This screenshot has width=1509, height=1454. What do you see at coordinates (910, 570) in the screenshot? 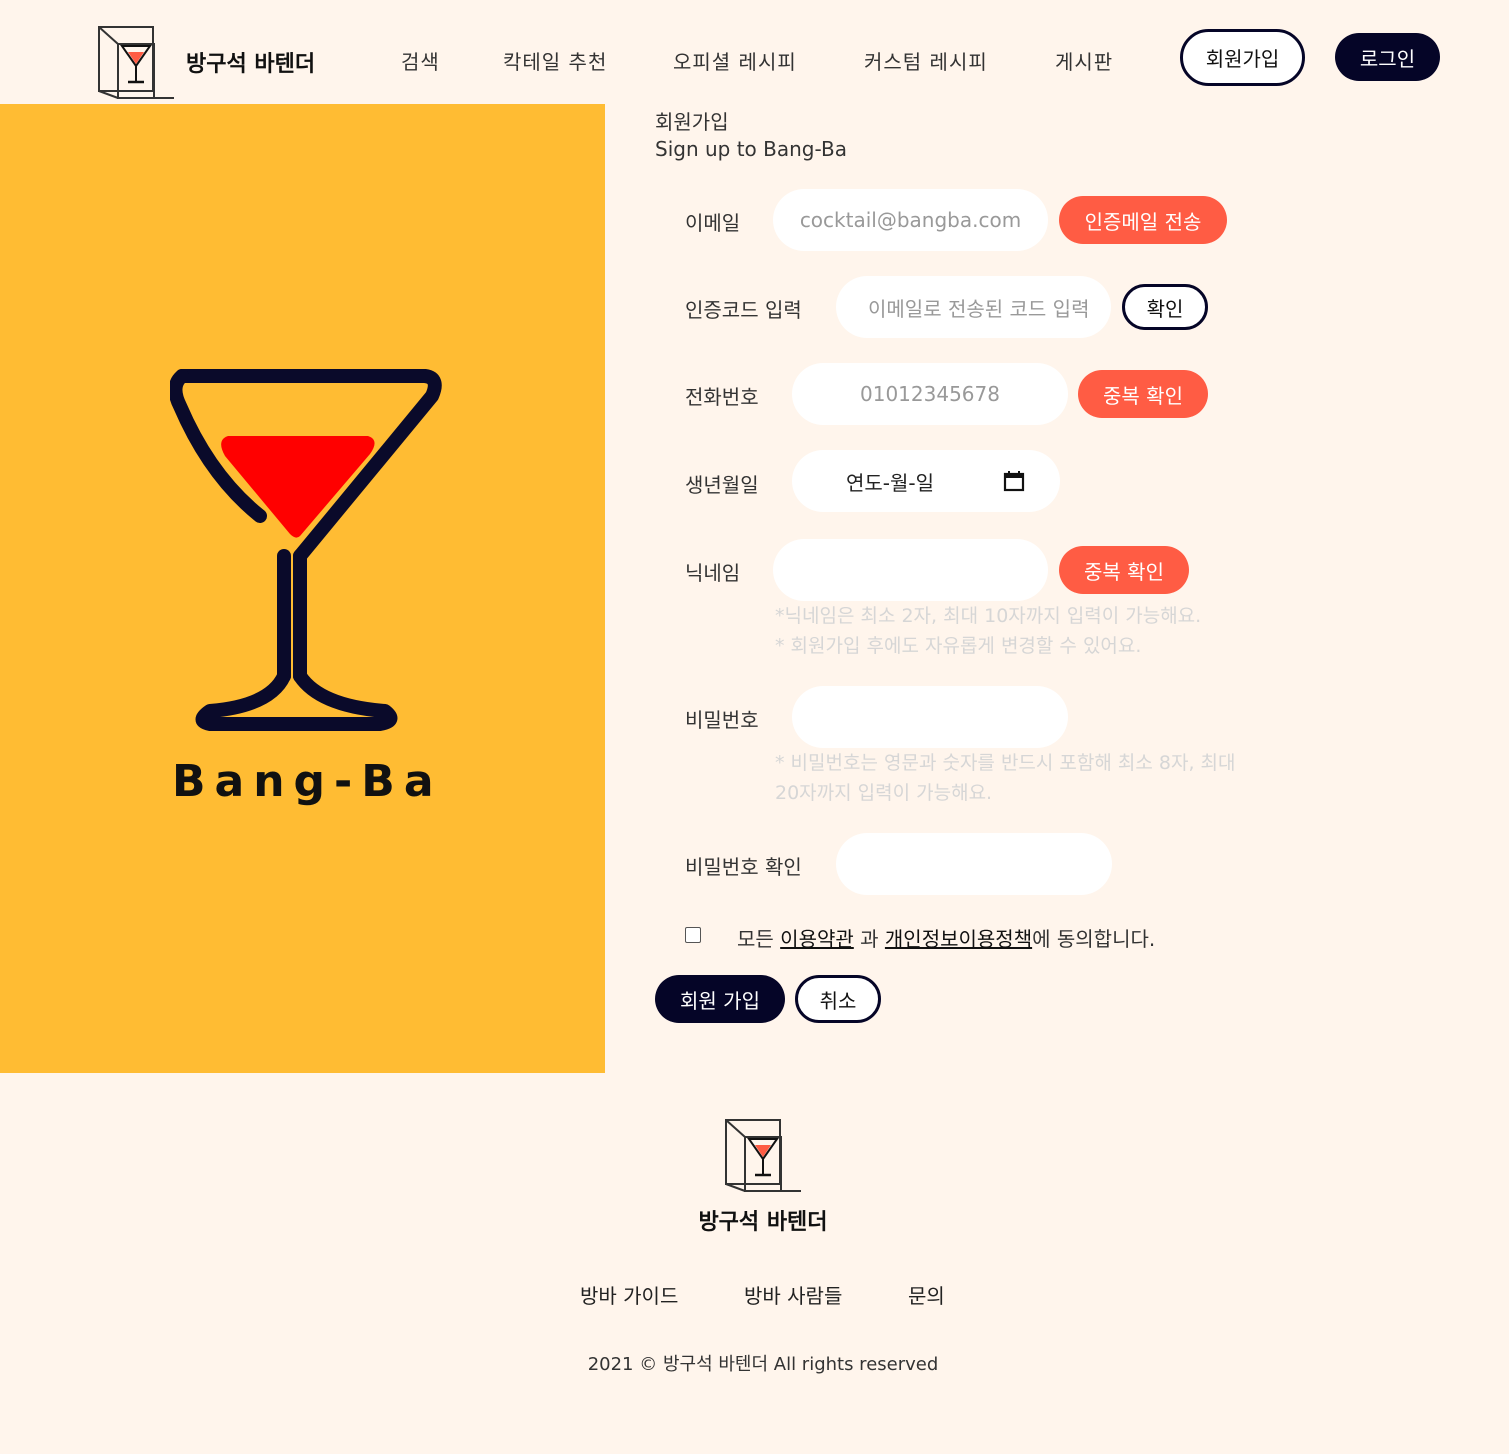
I see `nickname-input` at bounding box center [910, 570].